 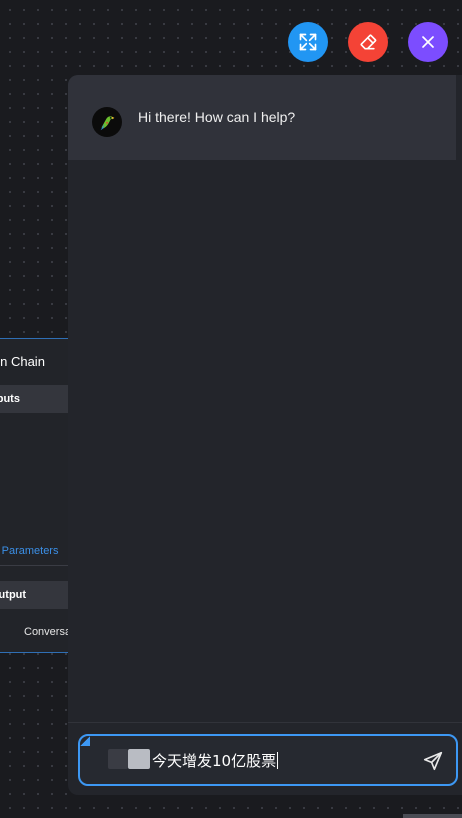 I want to click on clear-chat-button, so click(x=368, y=42).